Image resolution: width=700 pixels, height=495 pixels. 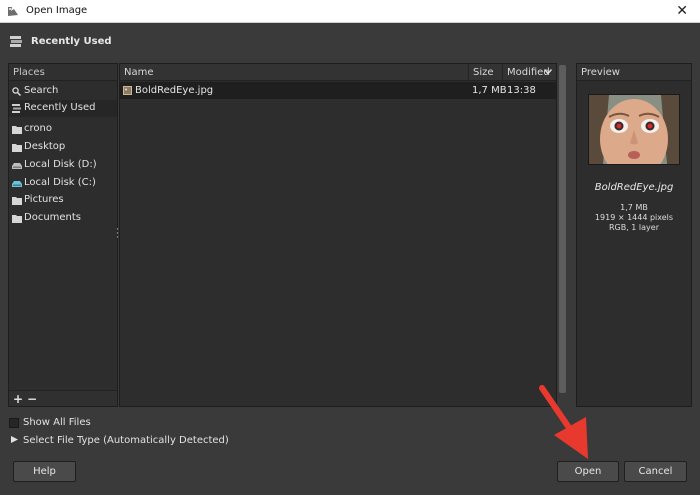 What do you see at coordinates (60, 182) in the screenshot?
I see `places-item-label: Local Disk (C:)` at bounding box center [60, 182].